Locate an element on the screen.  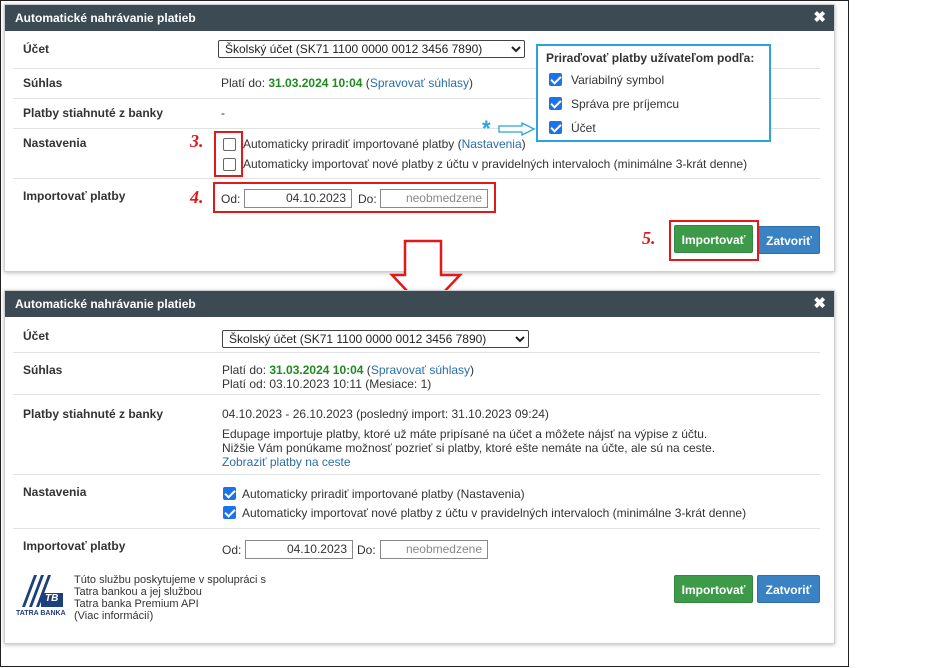
auto-assign-checkbox is located at coordinates (229, 493).